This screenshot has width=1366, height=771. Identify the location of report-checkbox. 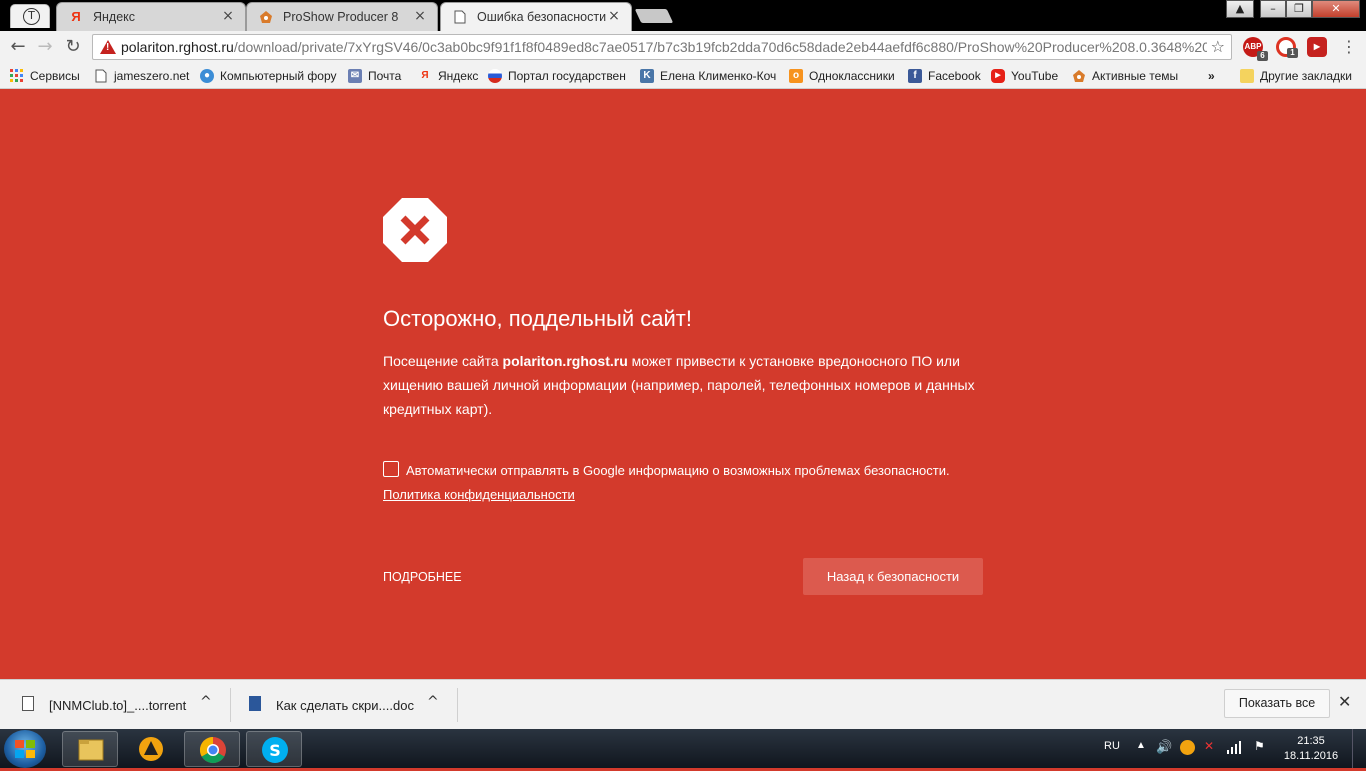
(391, 469).